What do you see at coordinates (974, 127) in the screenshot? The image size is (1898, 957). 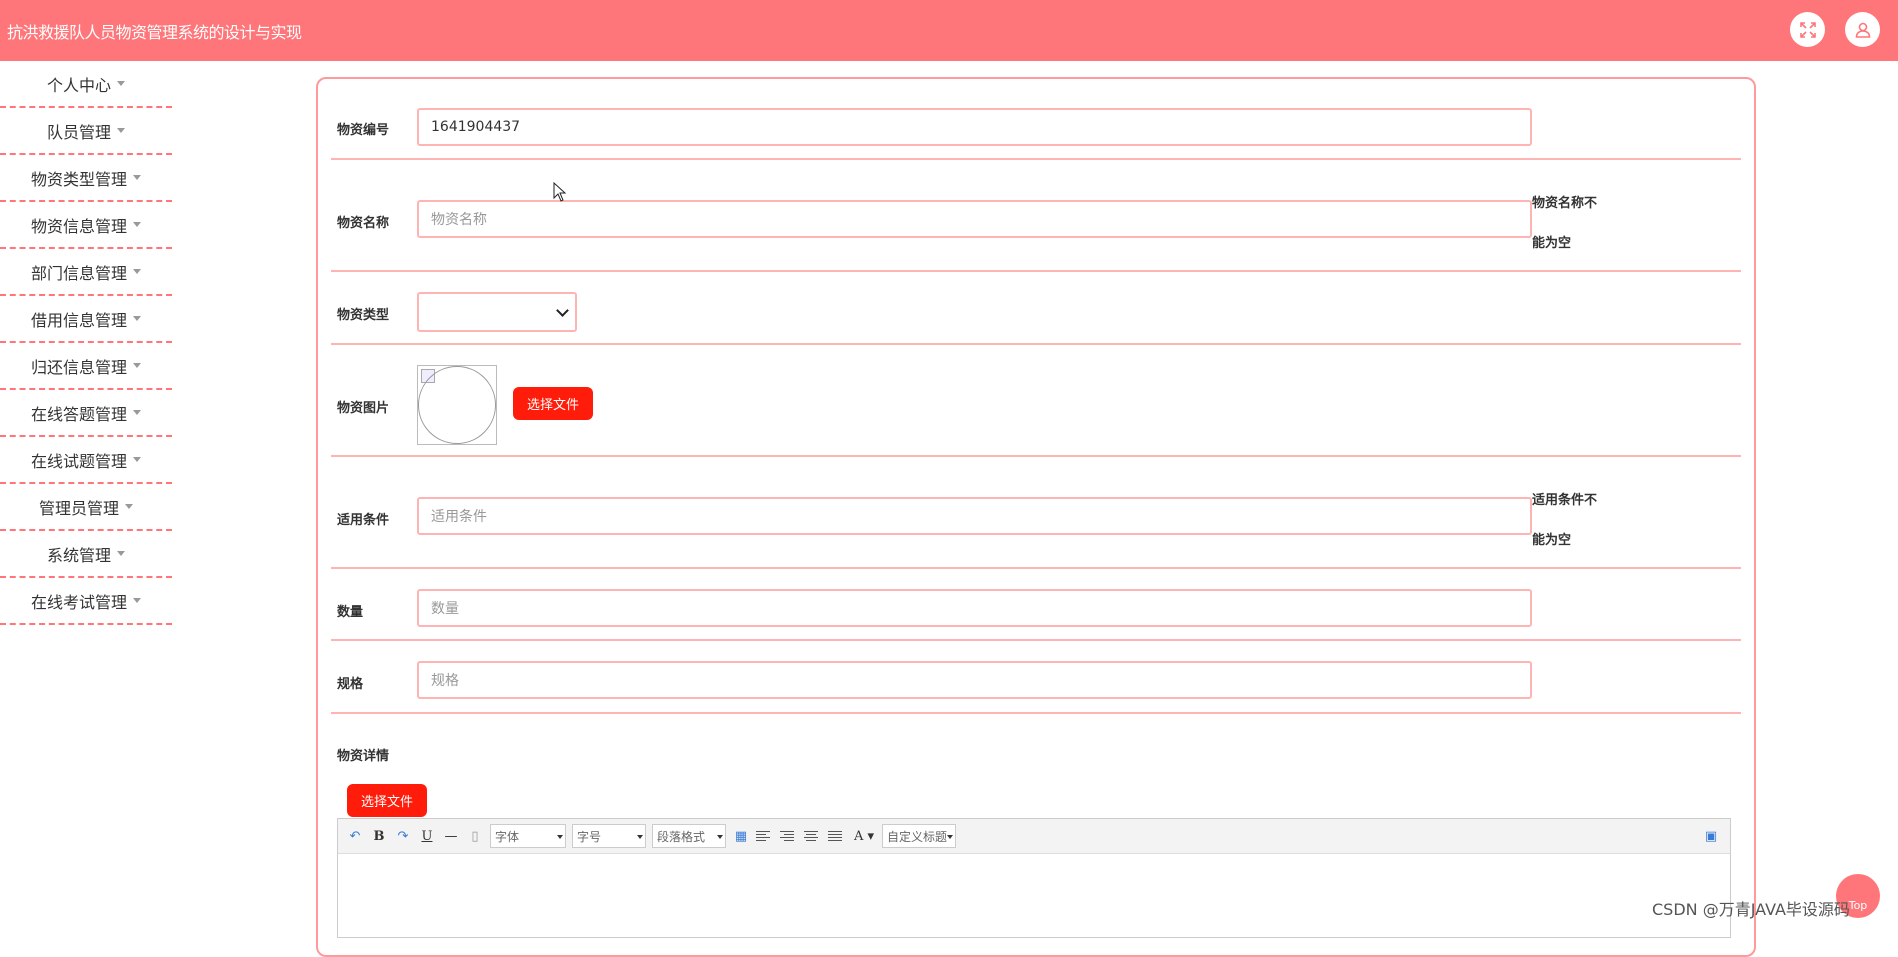 I see `code-input: 1641904437` at bounding box center [974, 127].